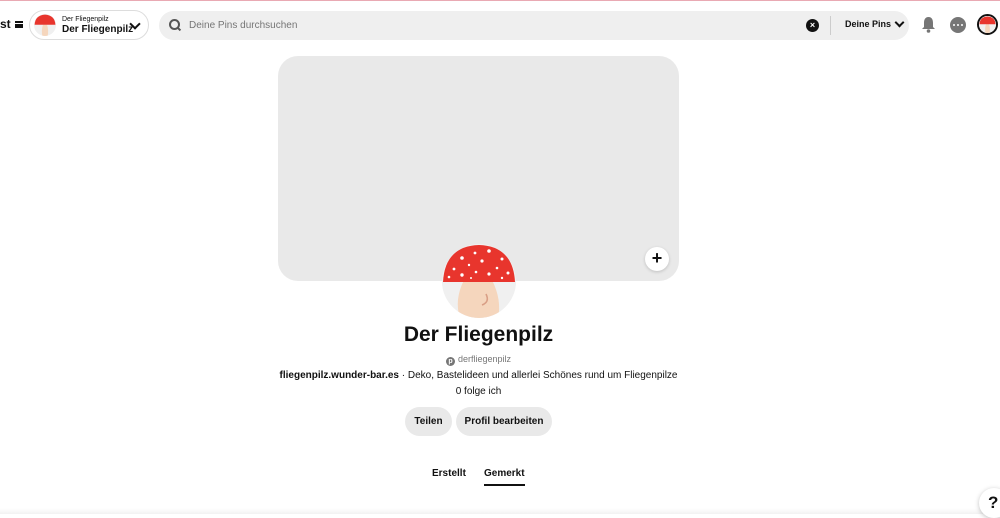 This screenshot has height=518, width=1000. I want to click on mushroom-icon, so click(479, 281).